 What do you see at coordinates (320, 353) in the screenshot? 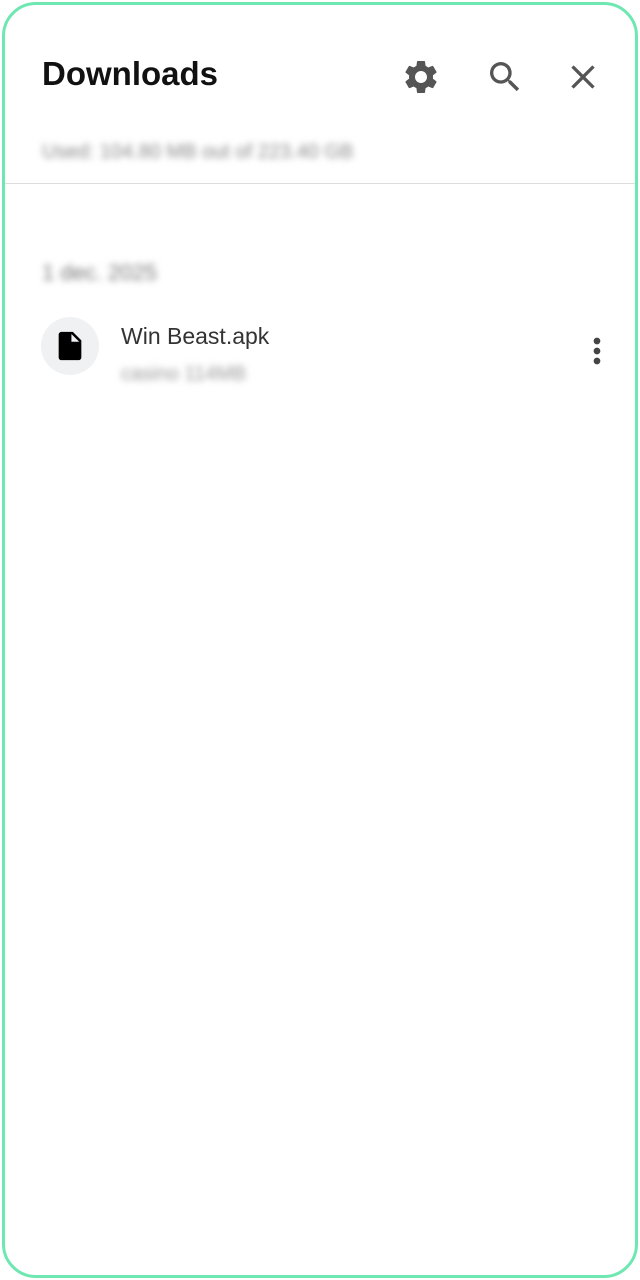
I see `download-item: Win Beast.apk casino 114MB` at bounding box center [320, 353].